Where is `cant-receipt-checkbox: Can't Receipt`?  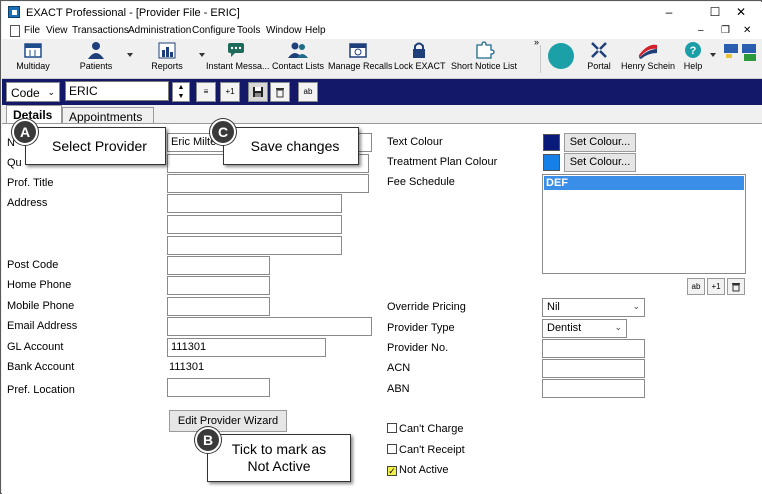
cant-receipt-checkbox: Can't Receipt is located at coordinates (426, 450).